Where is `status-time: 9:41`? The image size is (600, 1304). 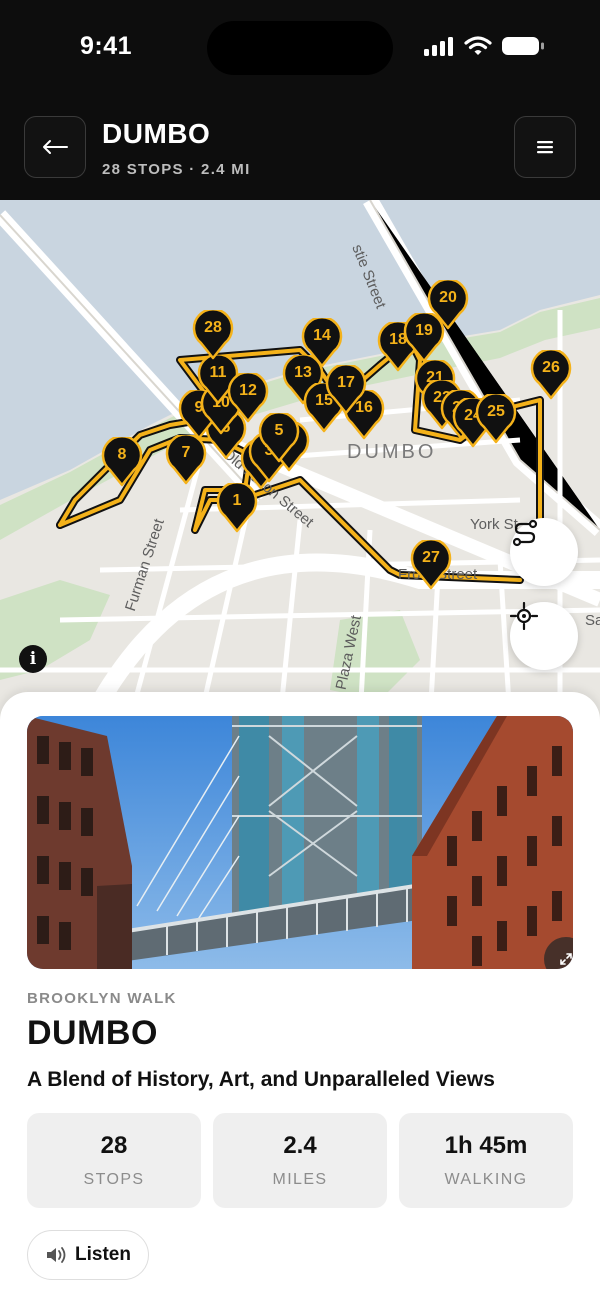
status-time: 9:41 is located at coordinates (106, 46).